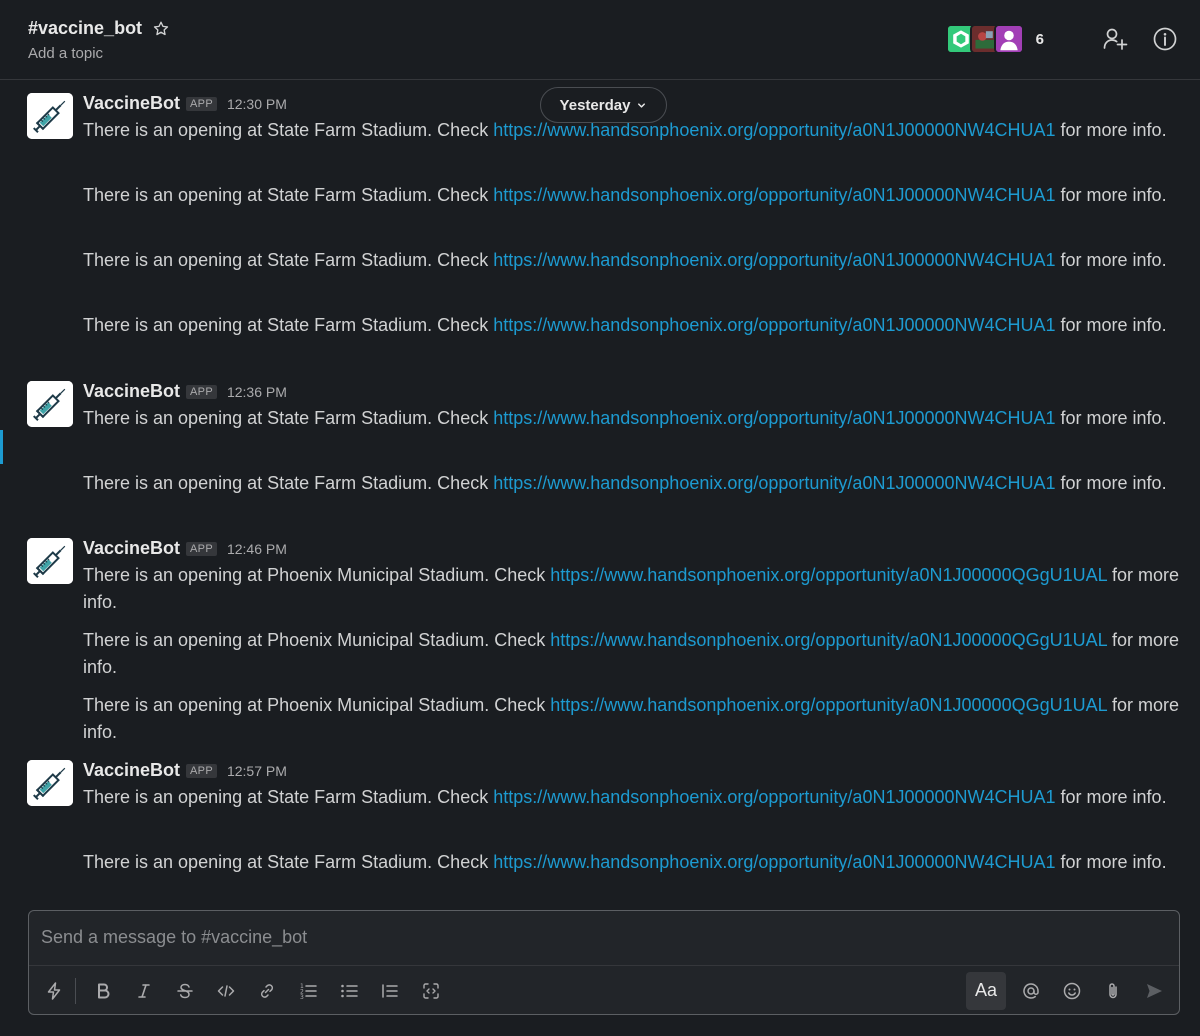  Describe the element at coordinates (349, 991) in the screenshot. I see `bulleted-list-icon` at that location.